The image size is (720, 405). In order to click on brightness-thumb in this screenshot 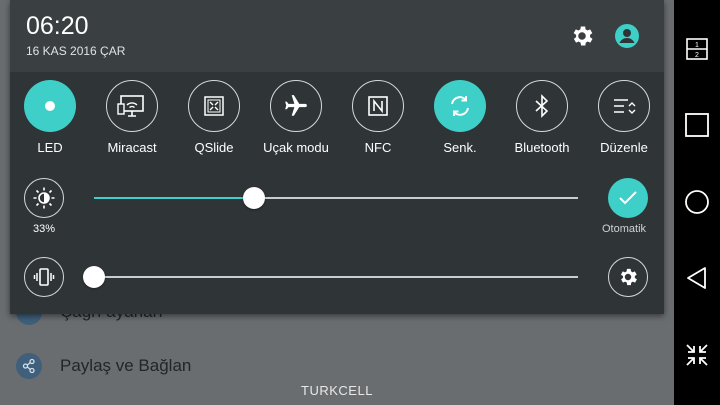, I will do `click(253, 198)`.